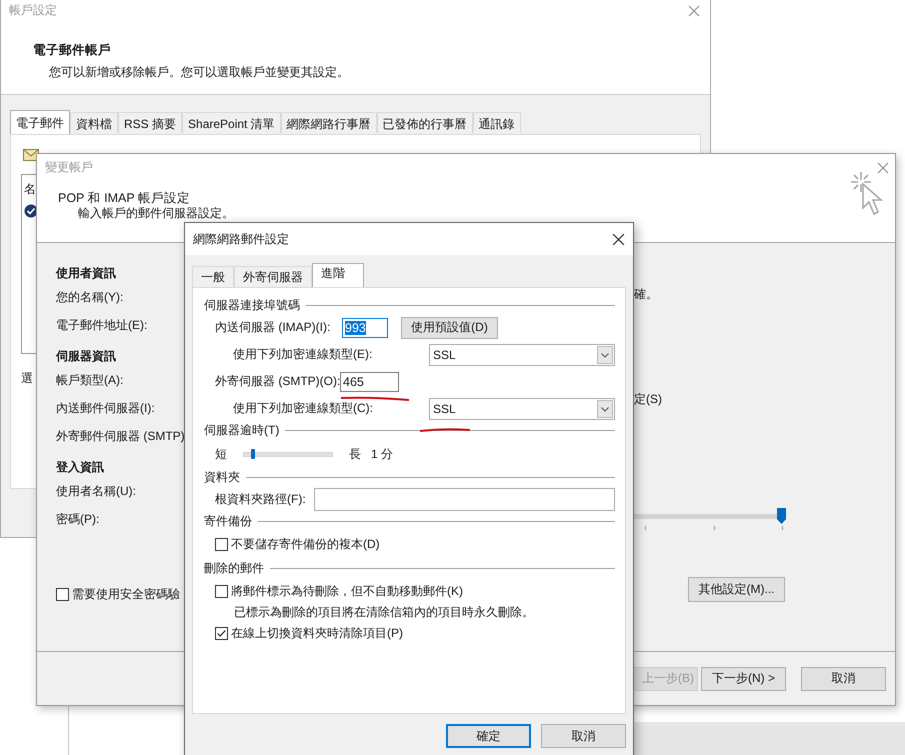  What do you see at coordinates (424, 122) in the screenshot?
I see `tab: 已發佈的行事曆` at bounding box center [424, 122].